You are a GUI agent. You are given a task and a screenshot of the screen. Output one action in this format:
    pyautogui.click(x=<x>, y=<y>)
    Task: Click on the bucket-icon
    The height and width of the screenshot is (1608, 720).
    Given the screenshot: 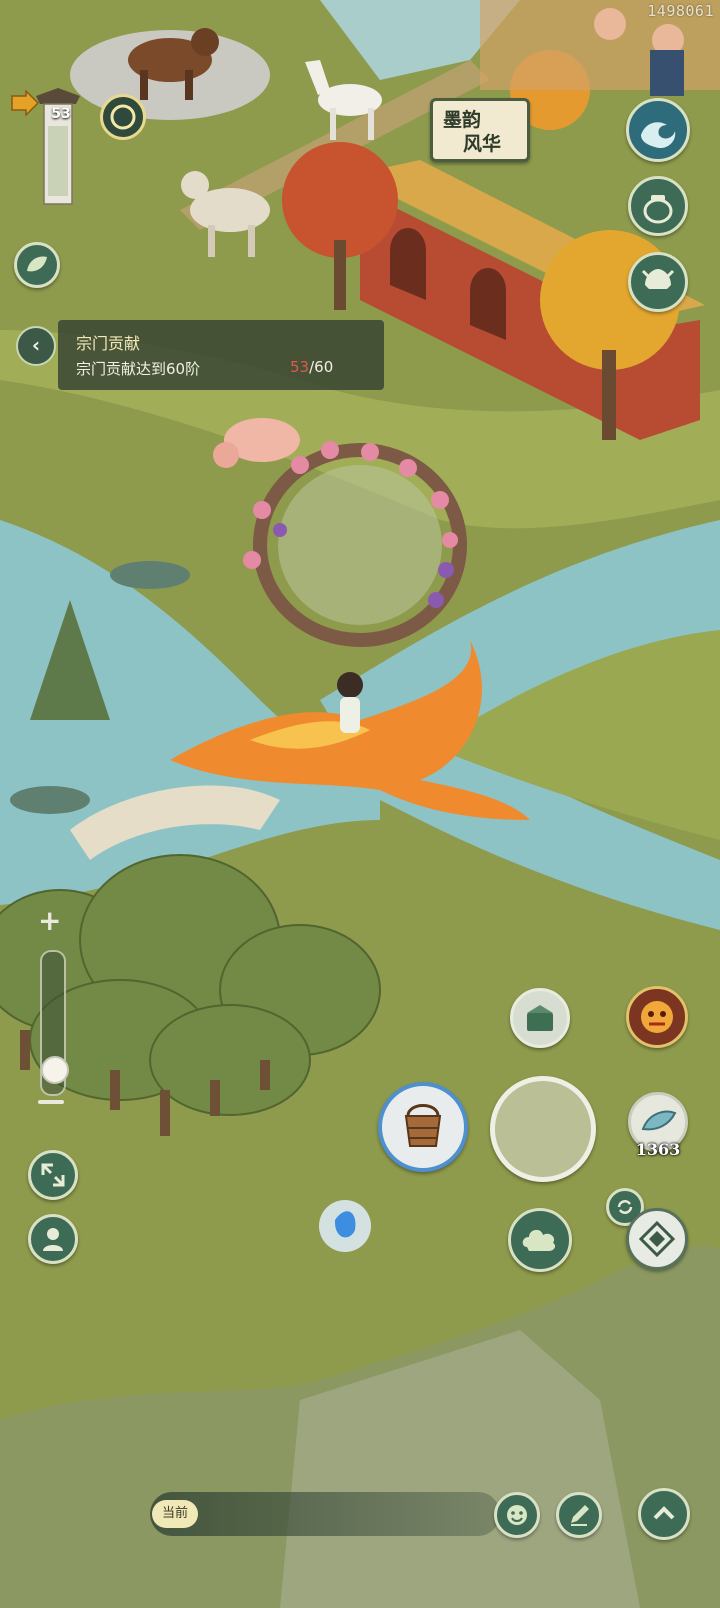 What is the action you would take?
    pyautogui.click(x=423, y=1125)
    